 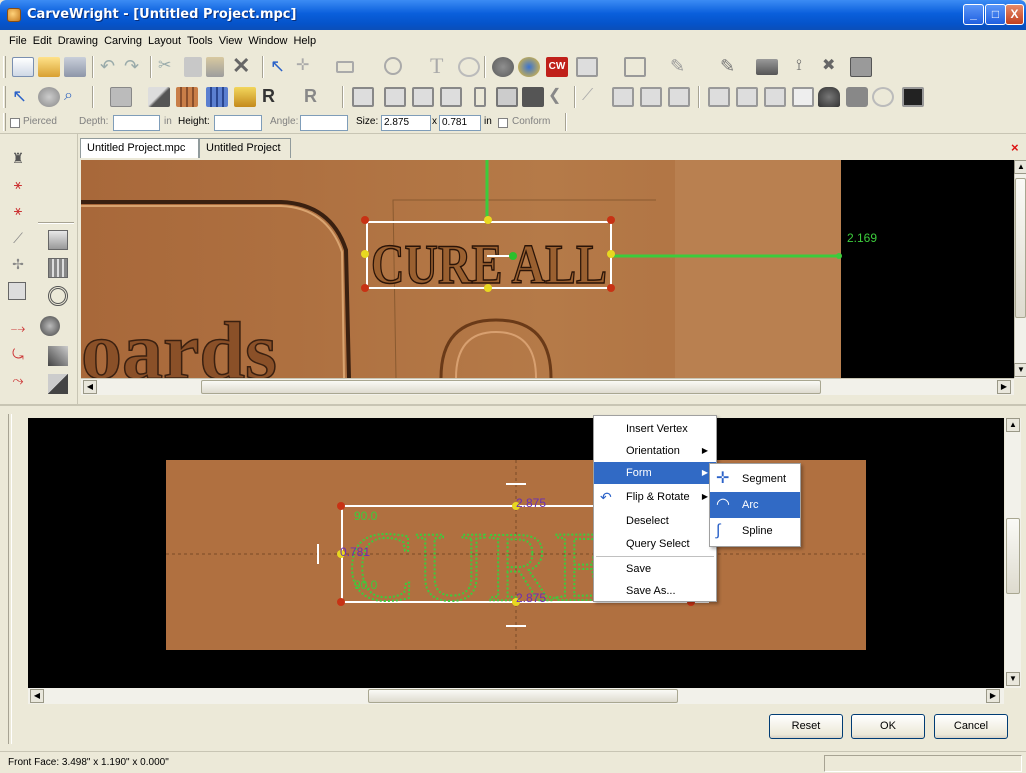 What do you see at coordinates (587, 67) in the screenshot?
I see `board-icon` at bounding box center [587, 67].